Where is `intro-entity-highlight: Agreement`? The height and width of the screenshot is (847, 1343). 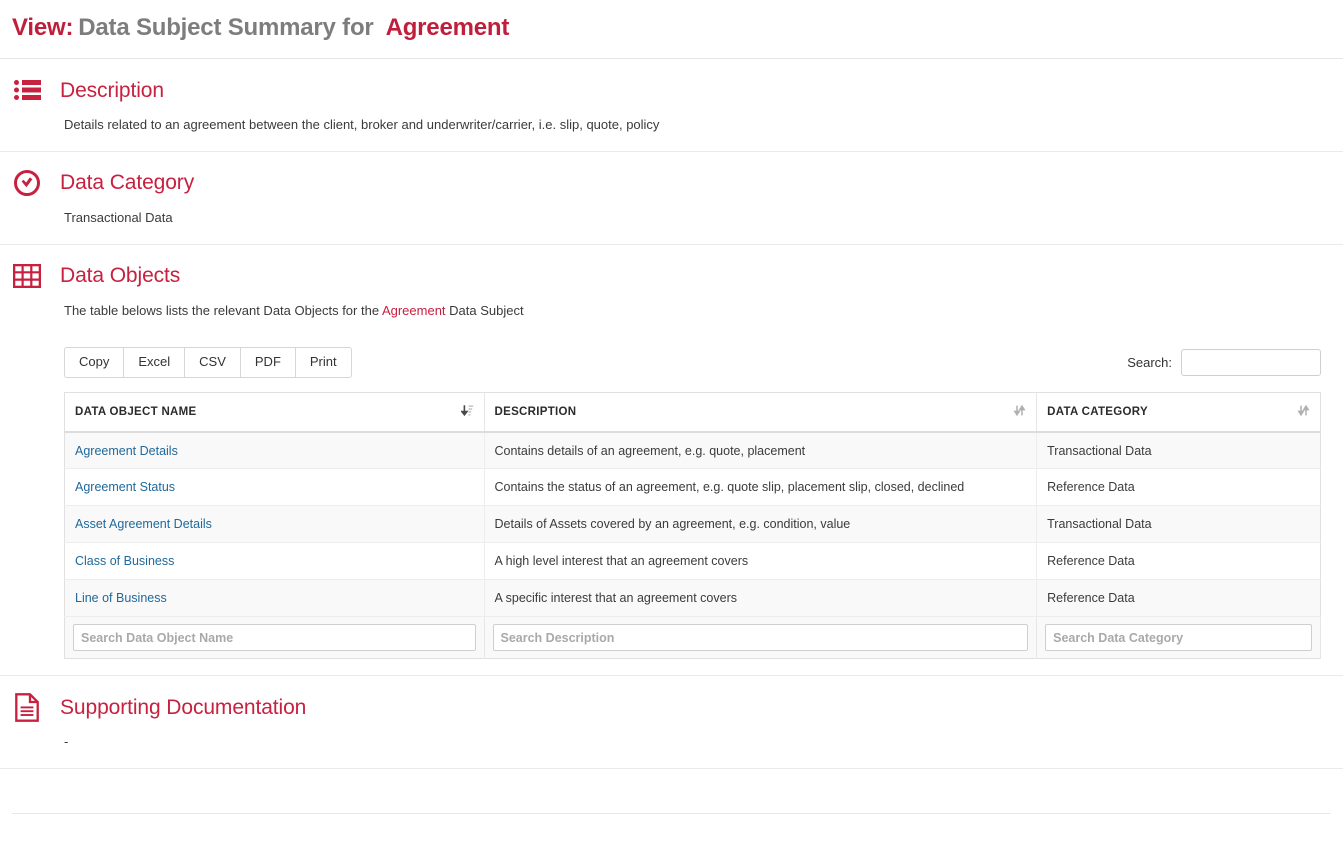 intro-entity-highlight: Agreement is located at coordinates (413, 310).